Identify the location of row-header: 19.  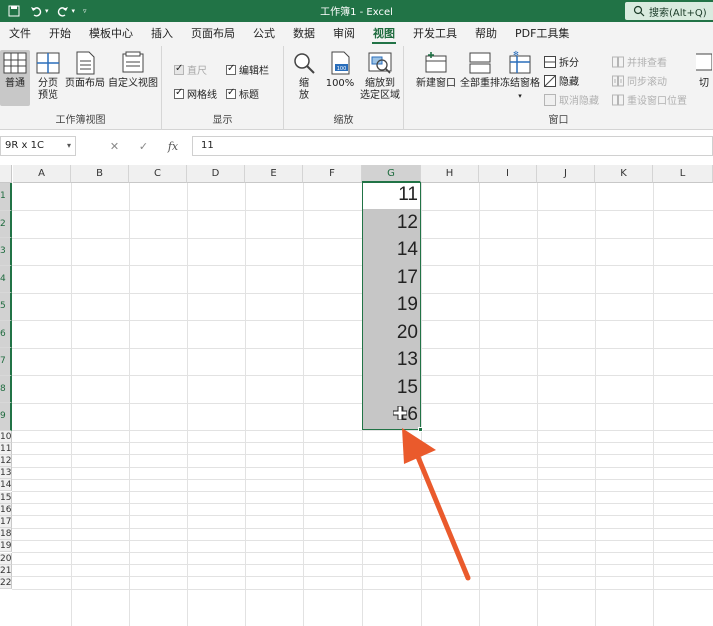
(6, 546).